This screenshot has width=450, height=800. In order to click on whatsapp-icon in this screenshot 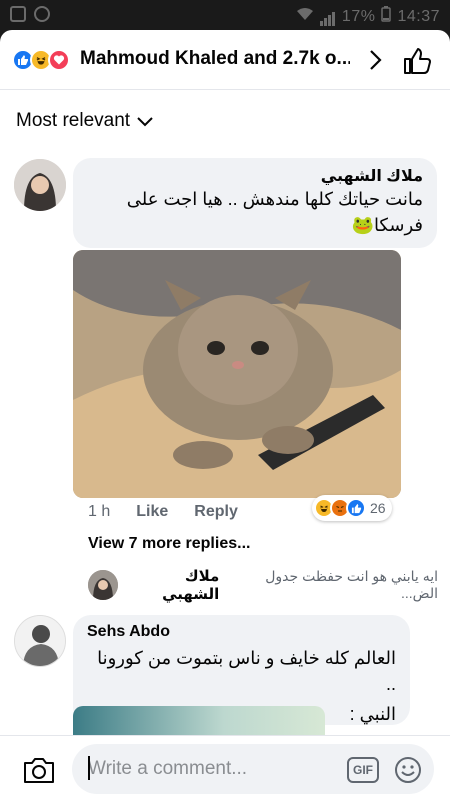, I will do `click(42, 14)`.